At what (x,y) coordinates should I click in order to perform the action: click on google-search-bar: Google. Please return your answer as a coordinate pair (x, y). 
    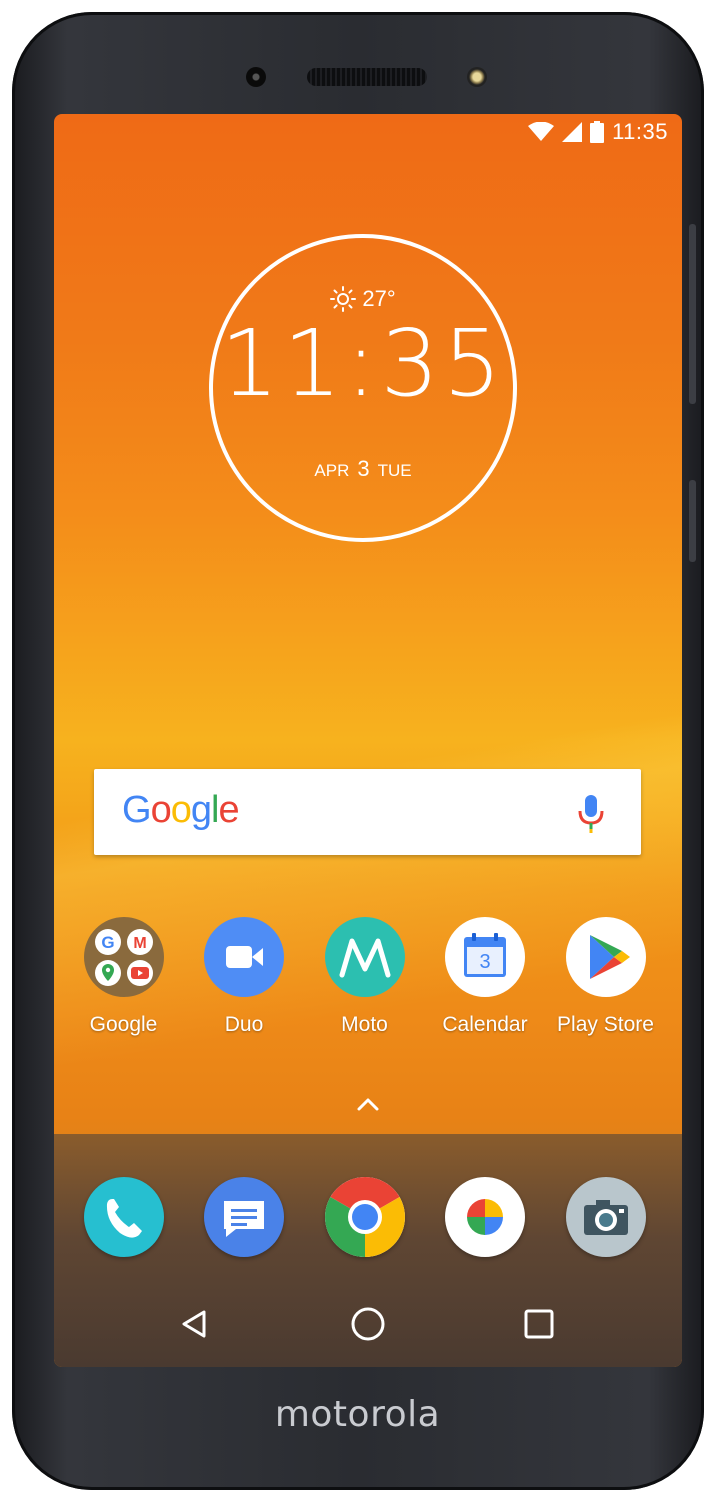
    Looking at the image, I should click on (367, 812).